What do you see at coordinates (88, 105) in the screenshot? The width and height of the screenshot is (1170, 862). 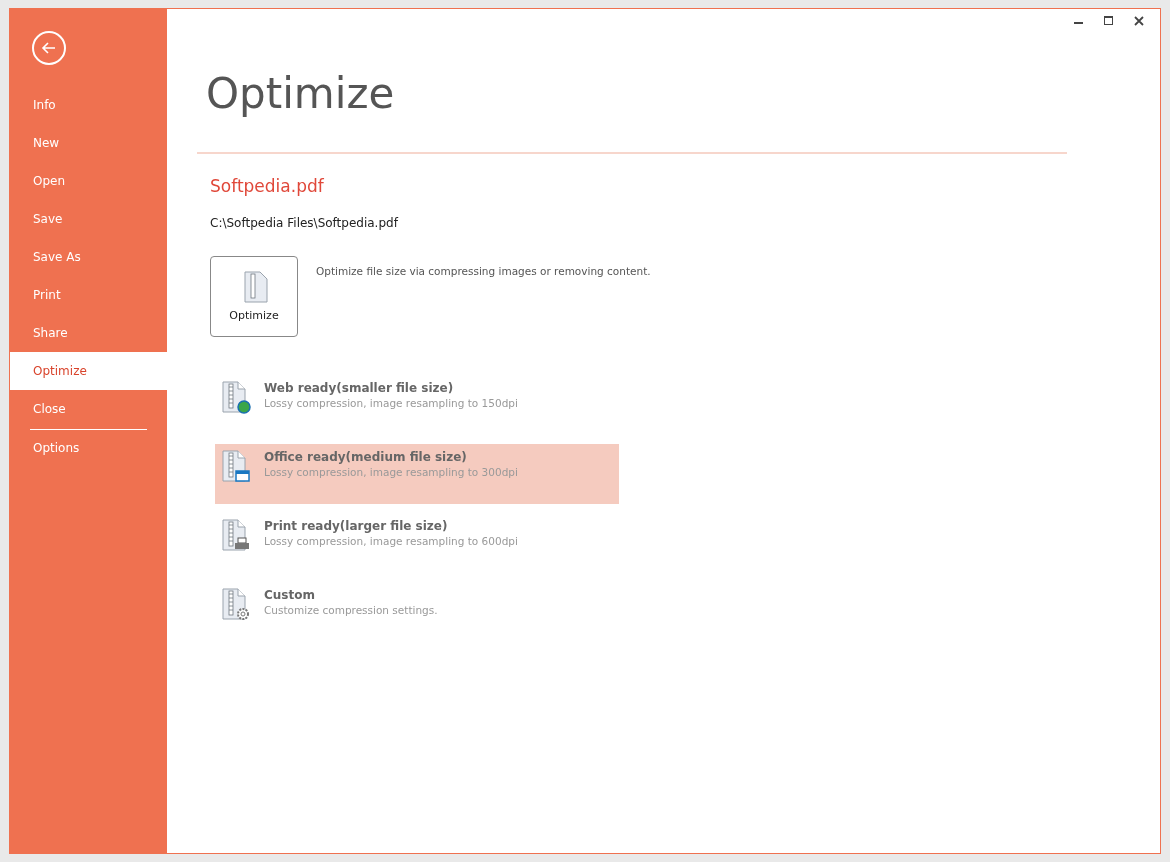 I see `sidebar-item: Info` at bounding box center [88, 105].